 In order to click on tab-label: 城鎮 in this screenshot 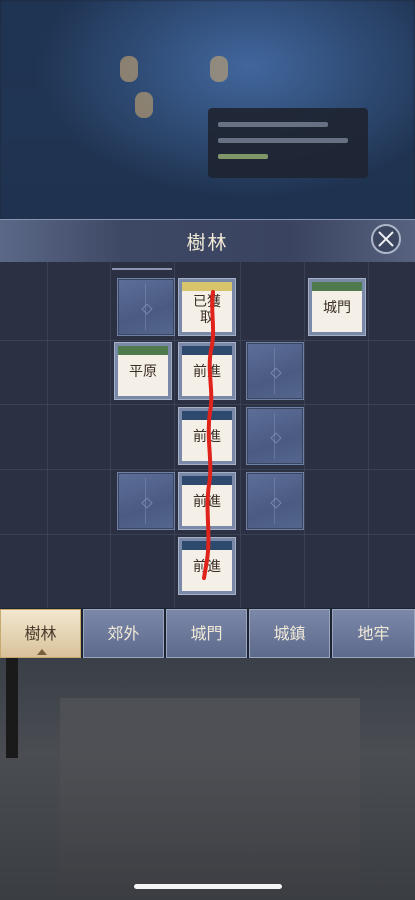, I will do `click(289, 633)`.